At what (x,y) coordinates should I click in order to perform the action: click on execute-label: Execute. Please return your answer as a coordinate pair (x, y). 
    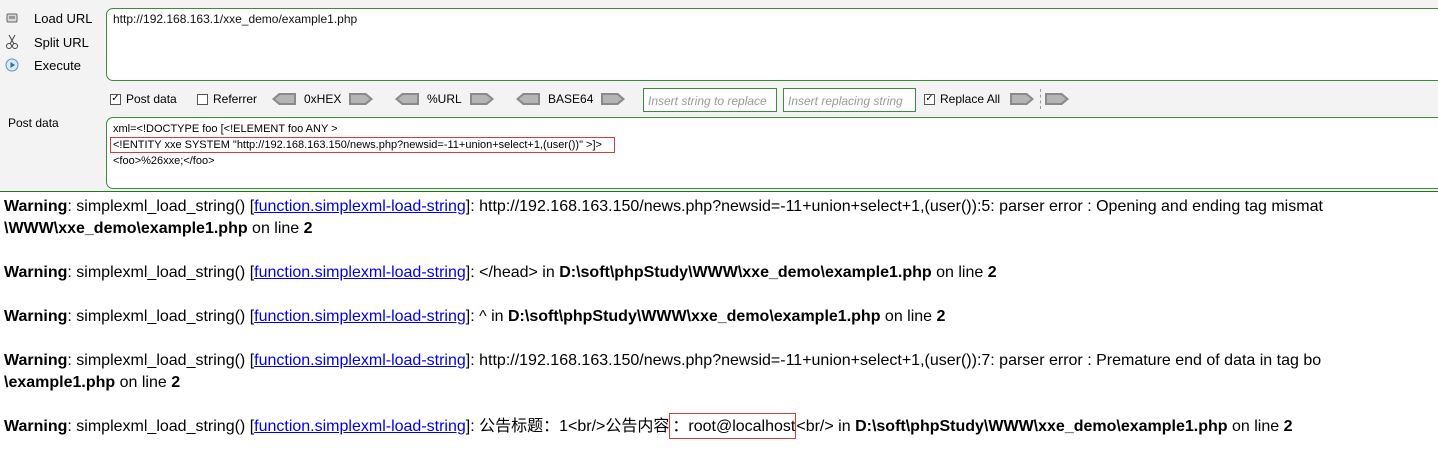
    Looking at the image, I should click on (57, 65).